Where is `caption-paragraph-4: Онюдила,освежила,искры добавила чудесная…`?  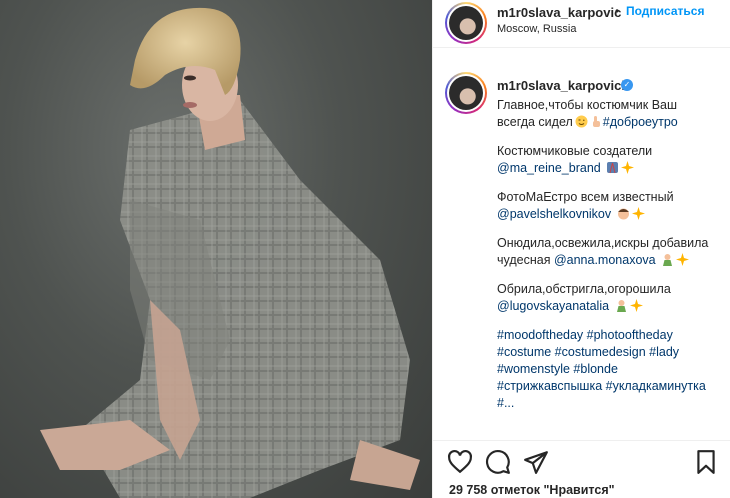 caption-paragraph-4: Онюдила,освежила,искры добавила чудесная… is located at coordinates (613, 252).